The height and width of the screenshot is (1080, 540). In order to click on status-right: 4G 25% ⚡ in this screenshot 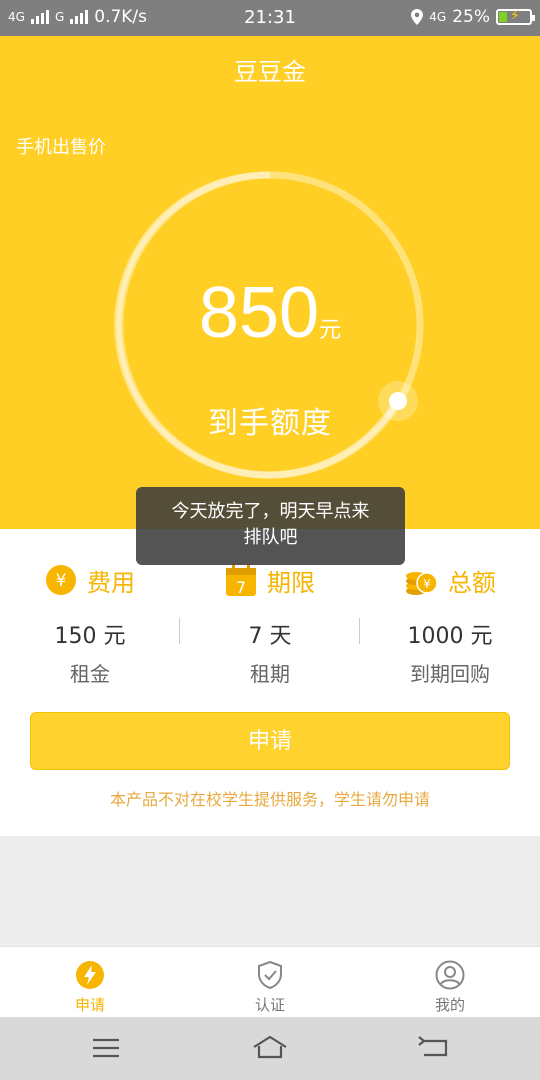, I will do `click(473, 17)`.